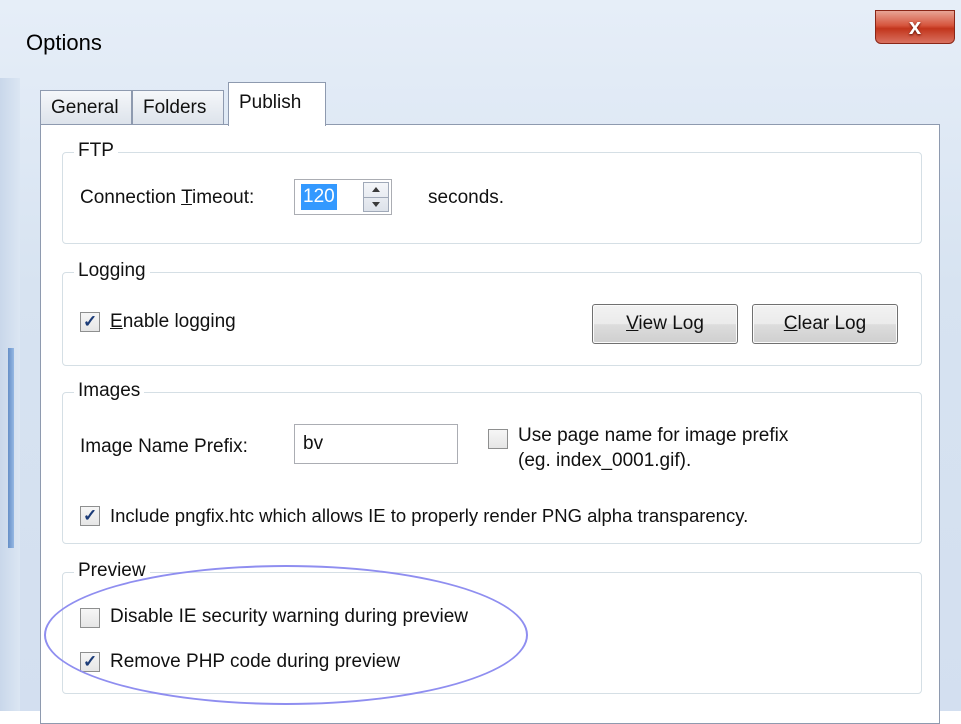  Describe the element at coordinates (319, 197) in the screenshot. I see `connection-timeout-value: 120` at that location.